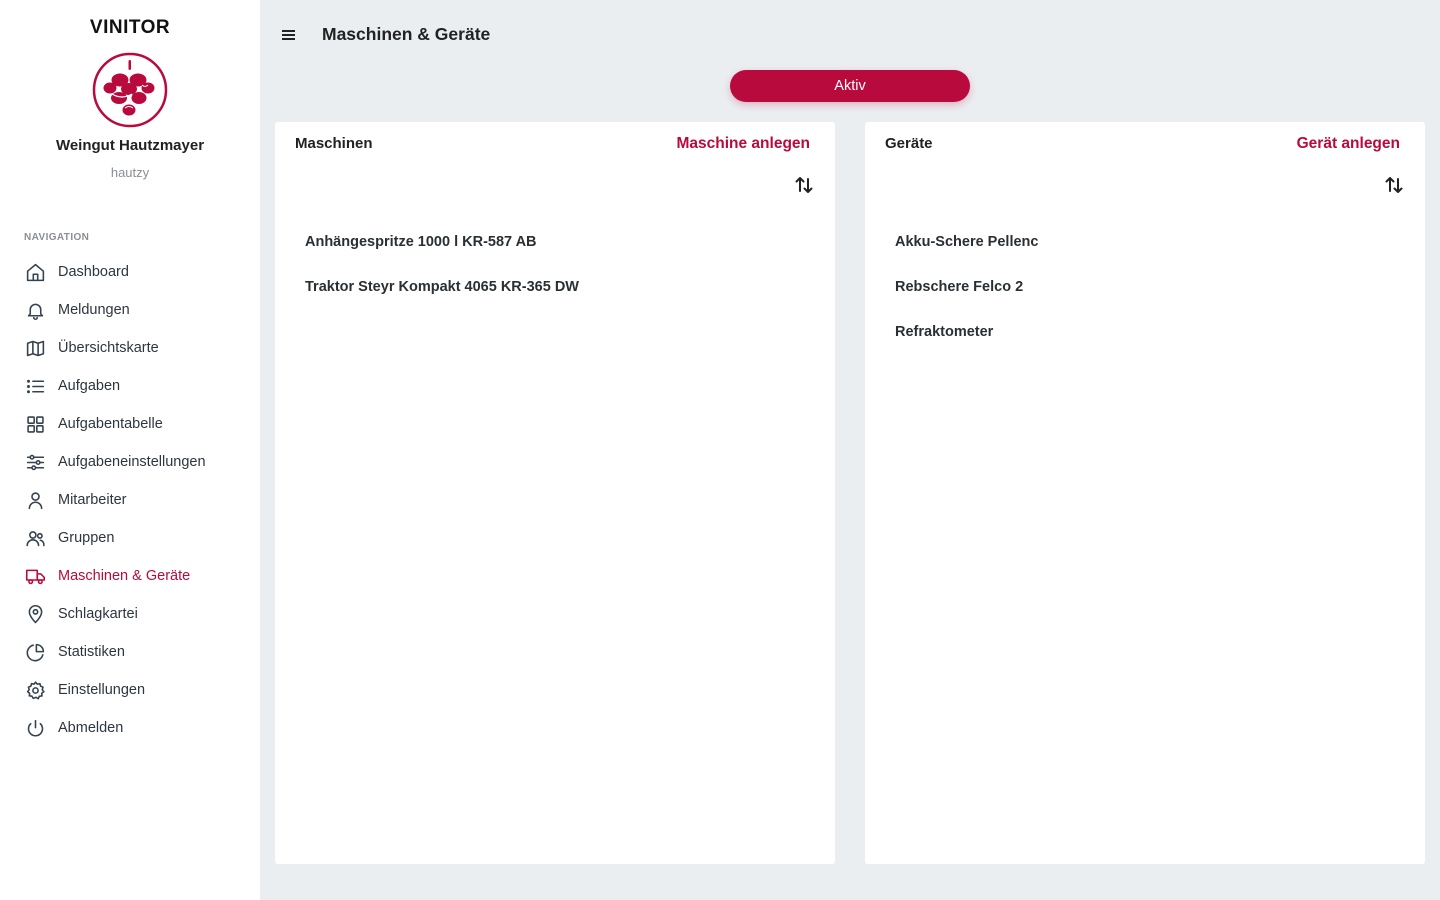 Image resolution: width=1440 pixels, height=900 pixels. I want to click on device-list-item: Rebschere Felco 2, so click(966, 297).